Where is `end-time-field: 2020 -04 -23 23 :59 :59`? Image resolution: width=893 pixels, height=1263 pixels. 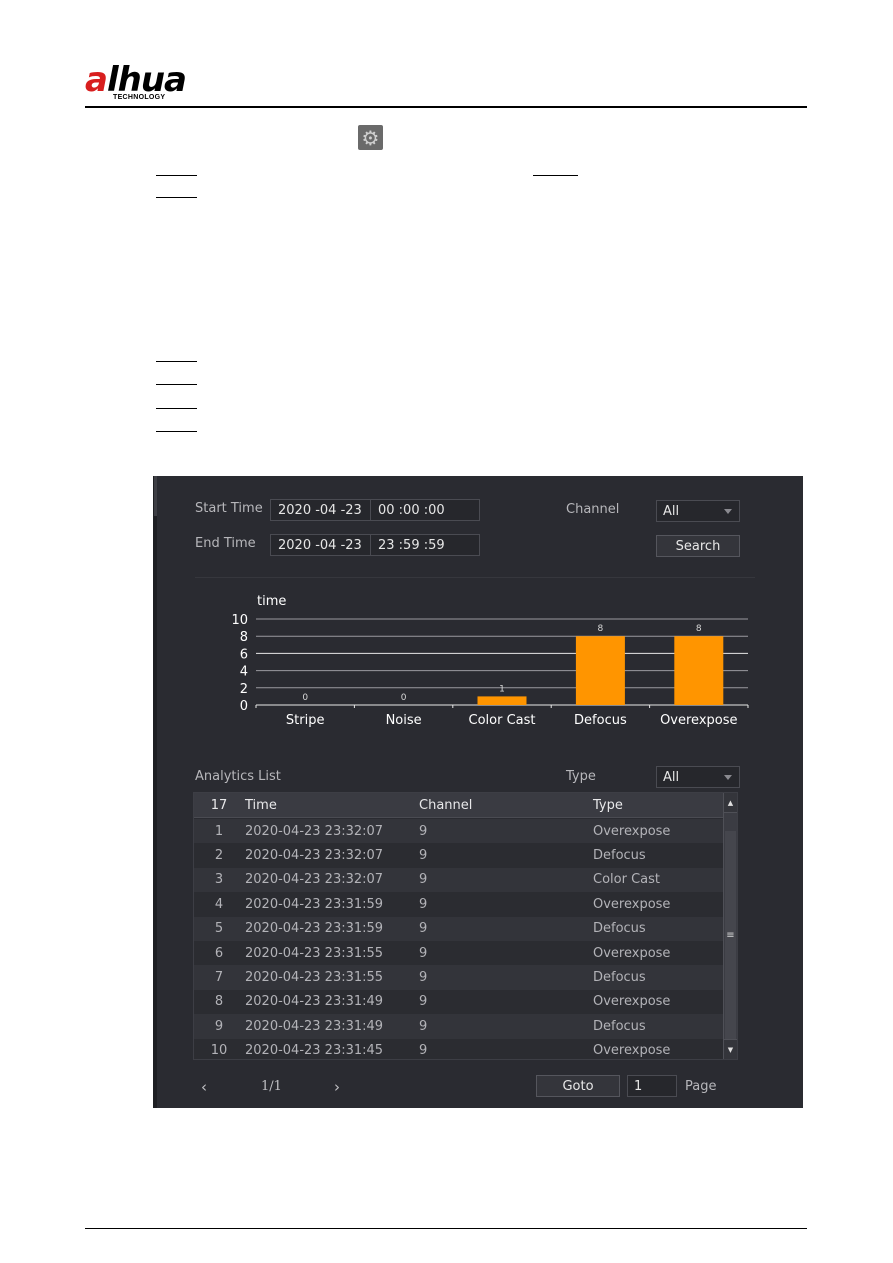 end-time-field: 2020 -04 -23 23 :59 :59 is located at coordinates (375, 545).